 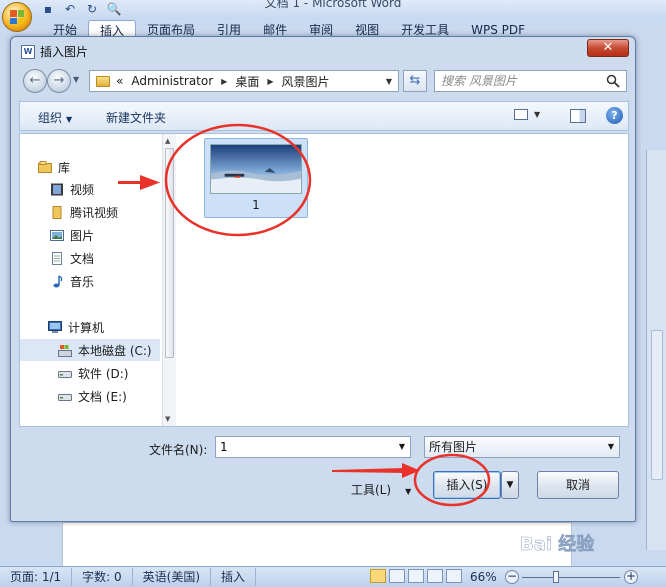 What do you see at coordinates (108, 167) in the screenshot?
I see `nav-libraries: 库` at bounding box center [108, 167].